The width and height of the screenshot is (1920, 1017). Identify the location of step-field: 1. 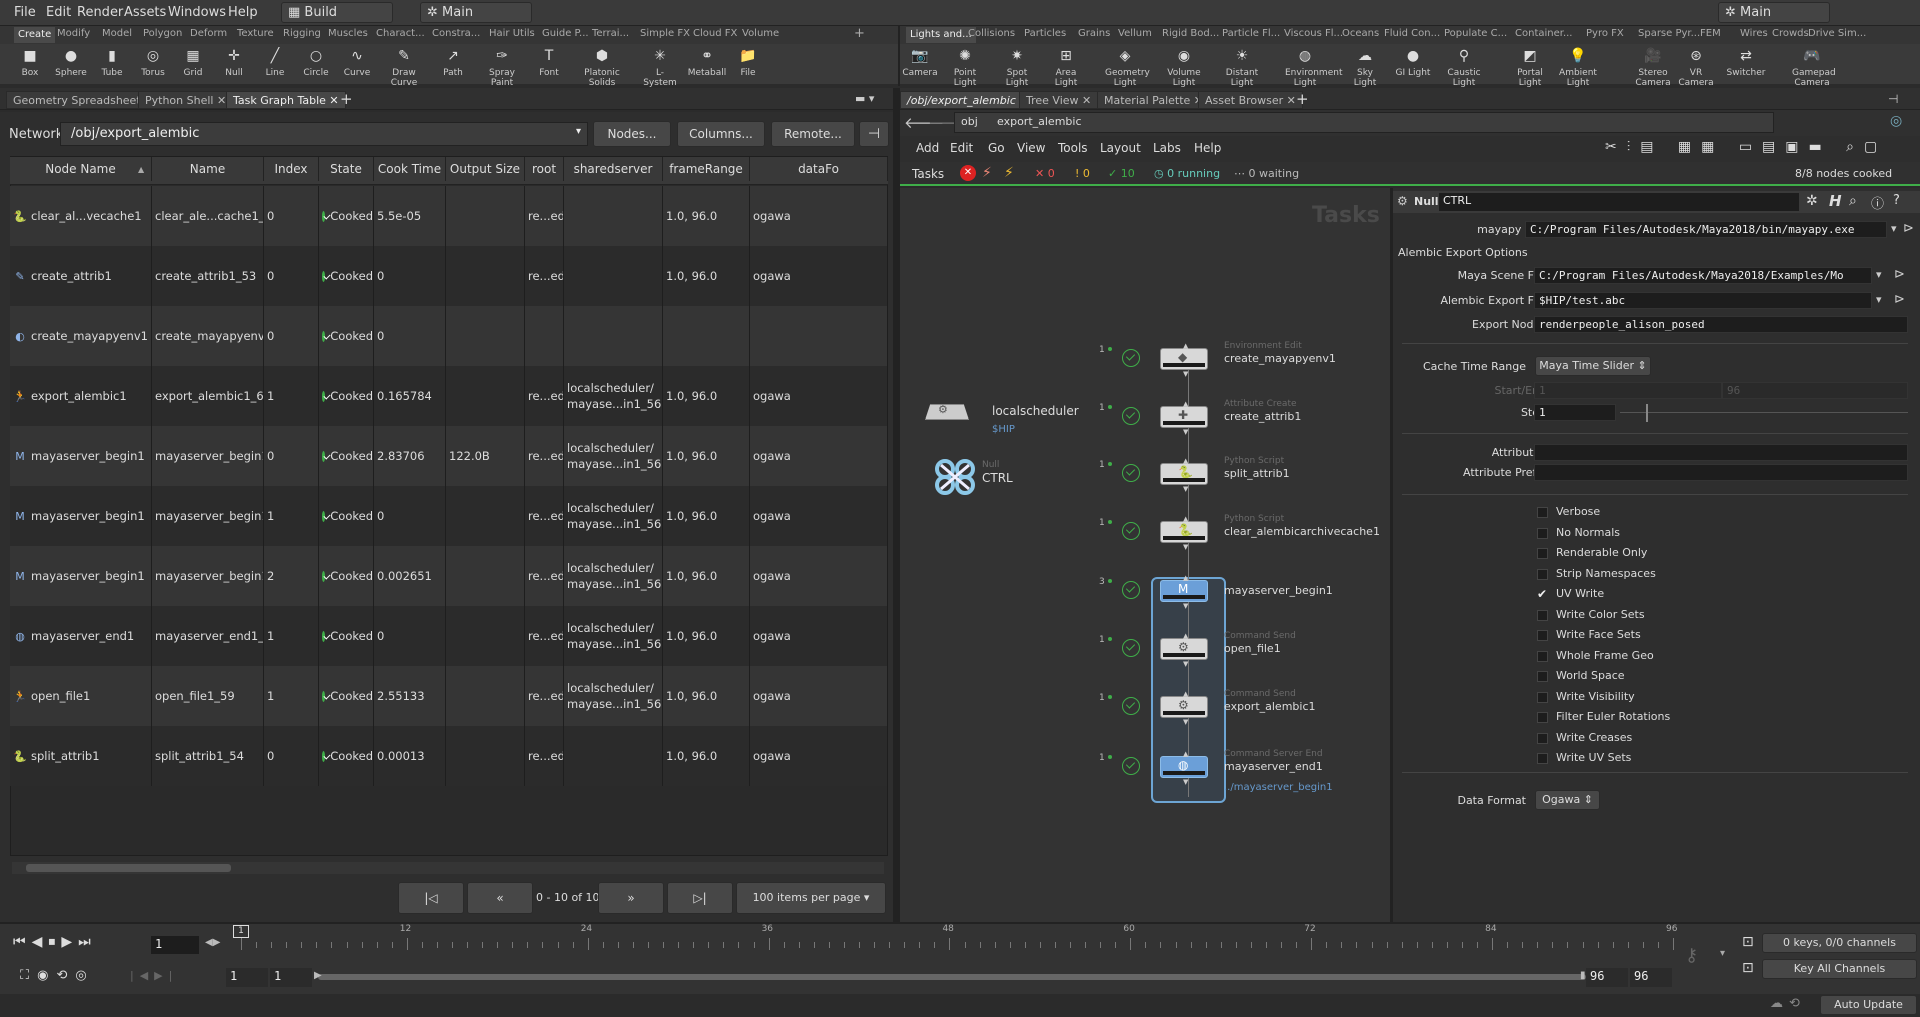
(1575, 412).